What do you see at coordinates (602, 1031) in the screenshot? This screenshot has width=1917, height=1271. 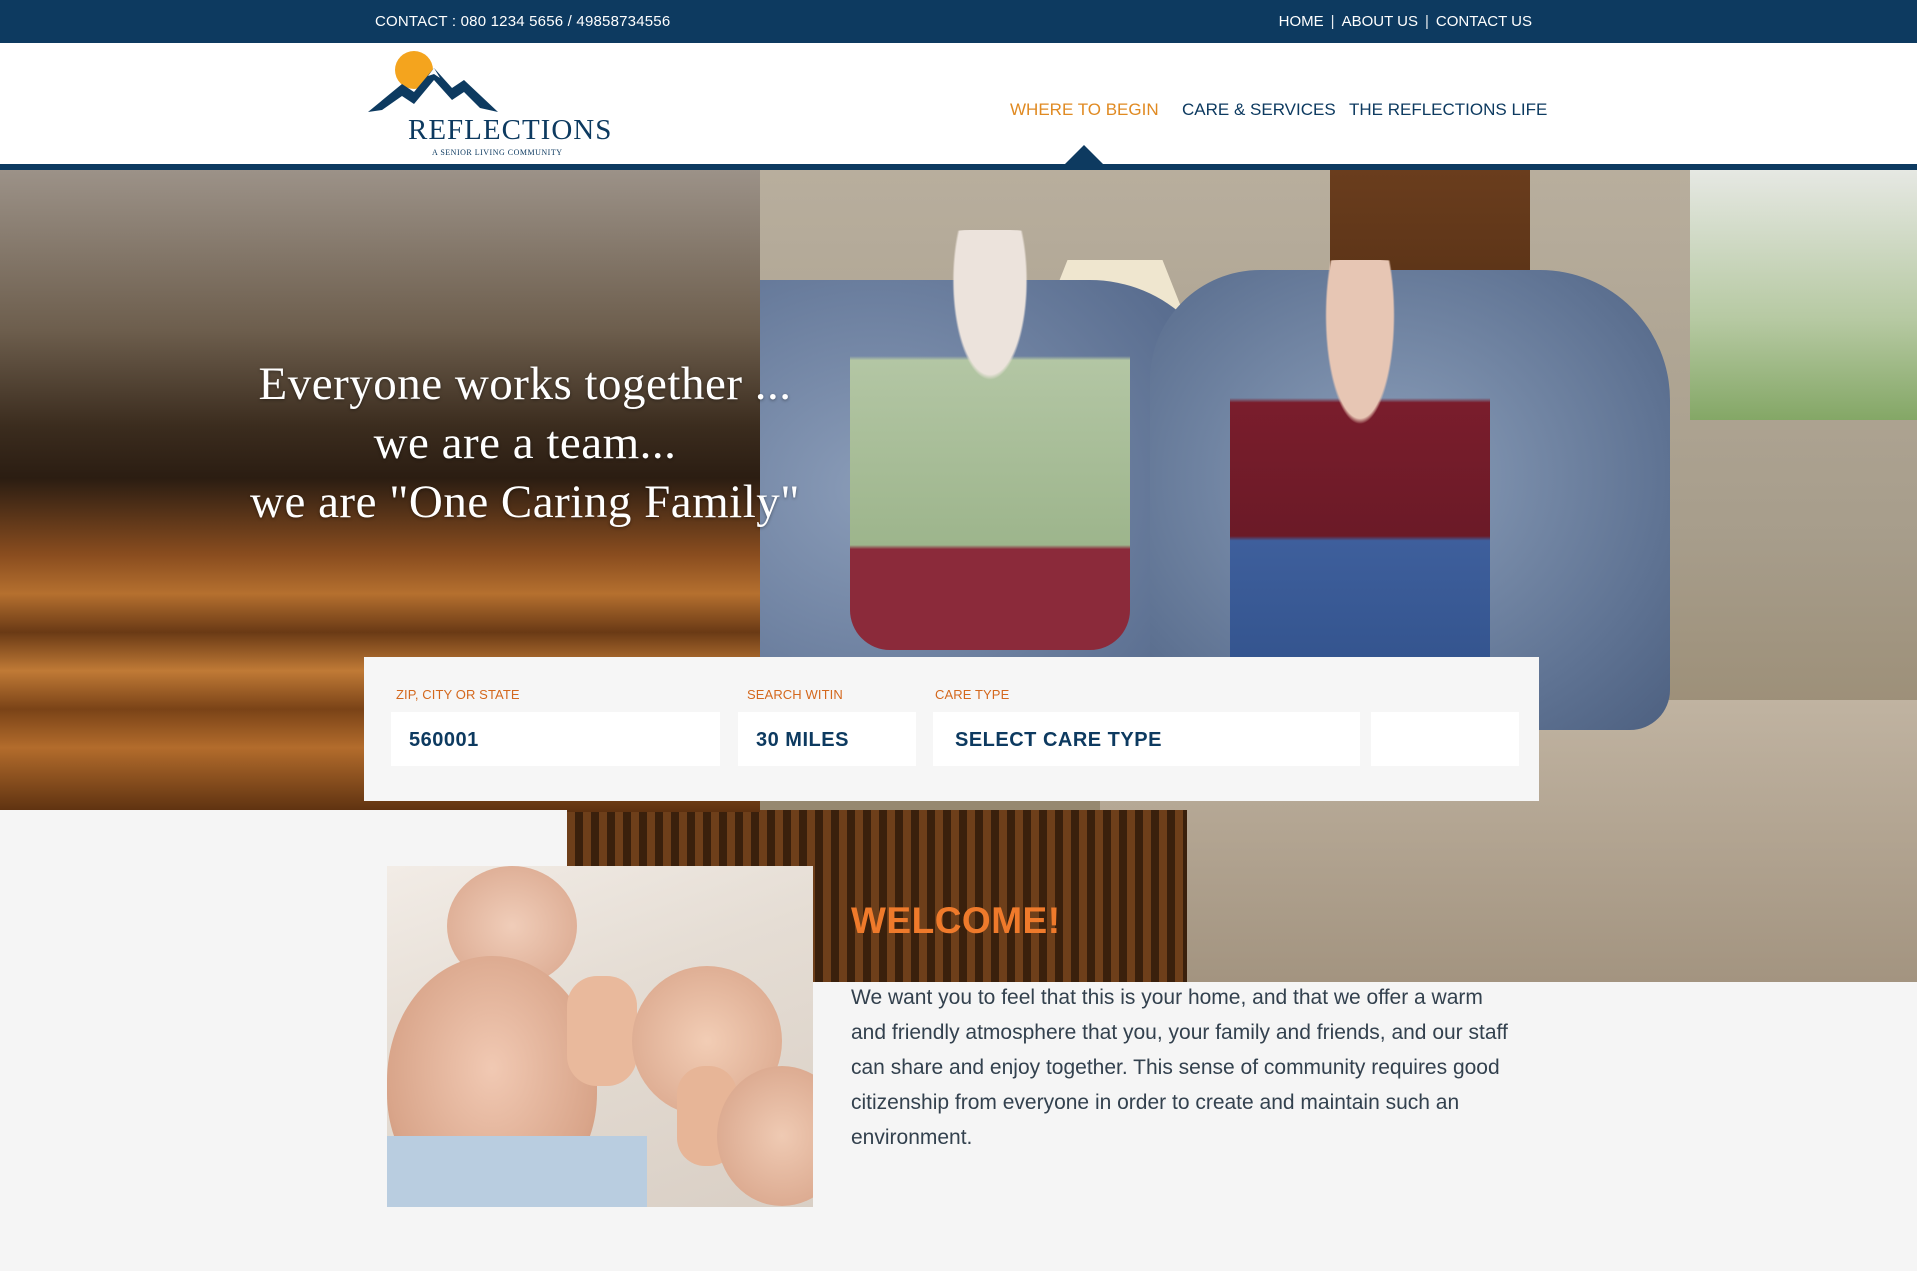 I see `photo-thumbs-up` at bounding box center [602, 1031].